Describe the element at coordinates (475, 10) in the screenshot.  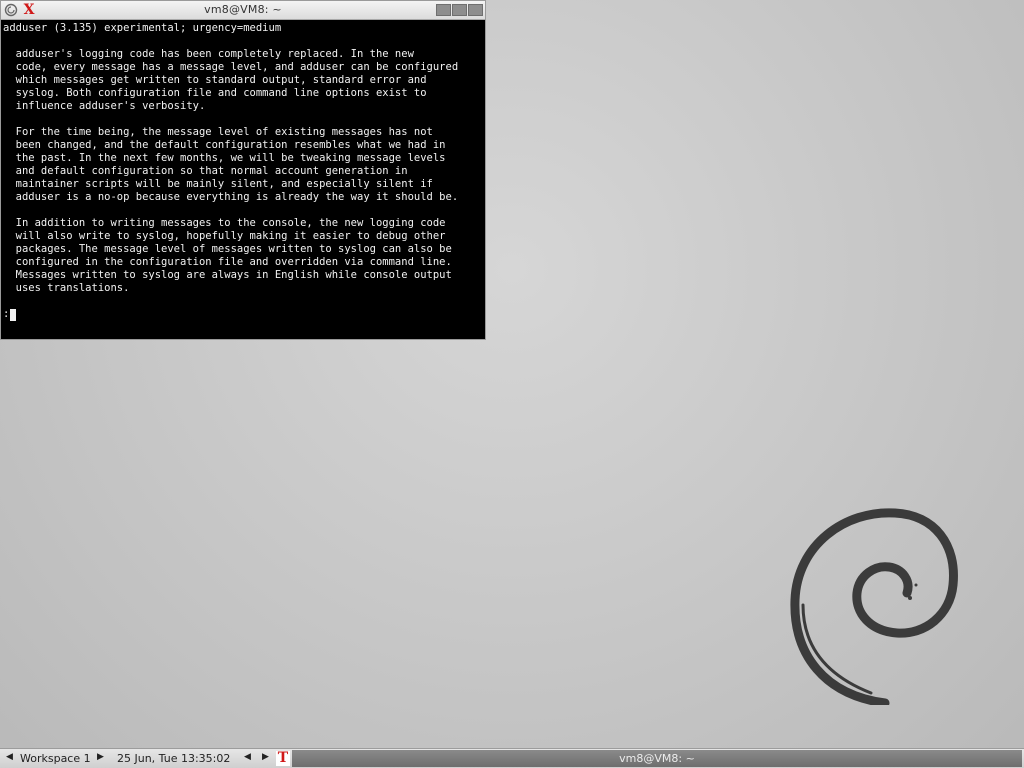
I see `close-button` at that location.